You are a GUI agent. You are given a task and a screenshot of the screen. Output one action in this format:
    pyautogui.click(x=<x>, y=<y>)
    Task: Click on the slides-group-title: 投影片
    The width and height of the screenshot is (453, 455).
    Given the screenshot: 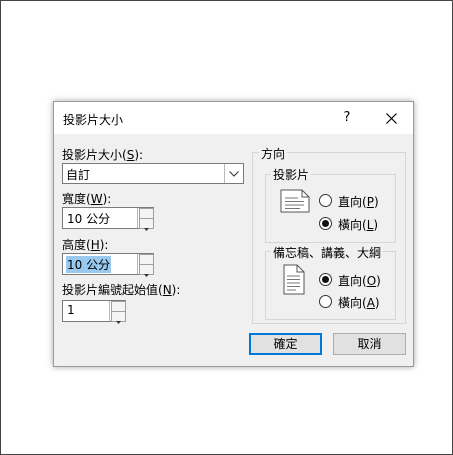 What is the action you would take?
    pyautogui.click(x=291, y=174)
    